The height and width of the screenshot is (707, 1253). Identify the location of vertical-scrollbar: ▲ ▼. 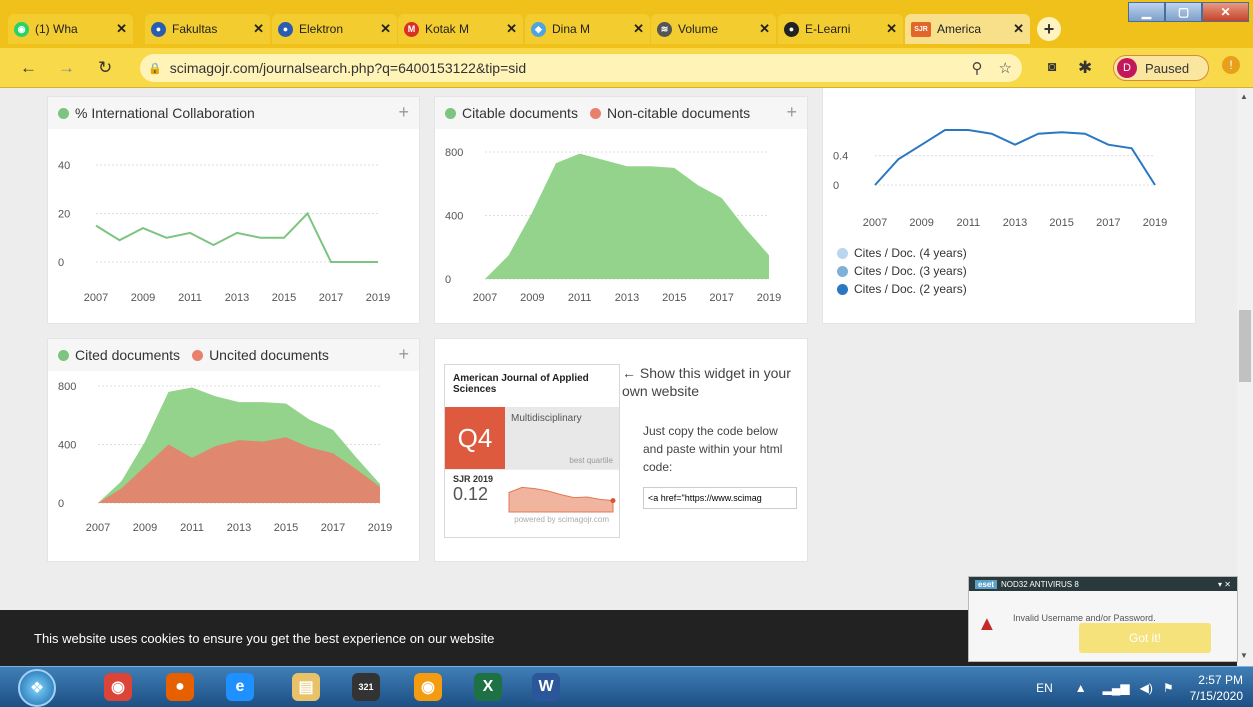
(1245, 377).